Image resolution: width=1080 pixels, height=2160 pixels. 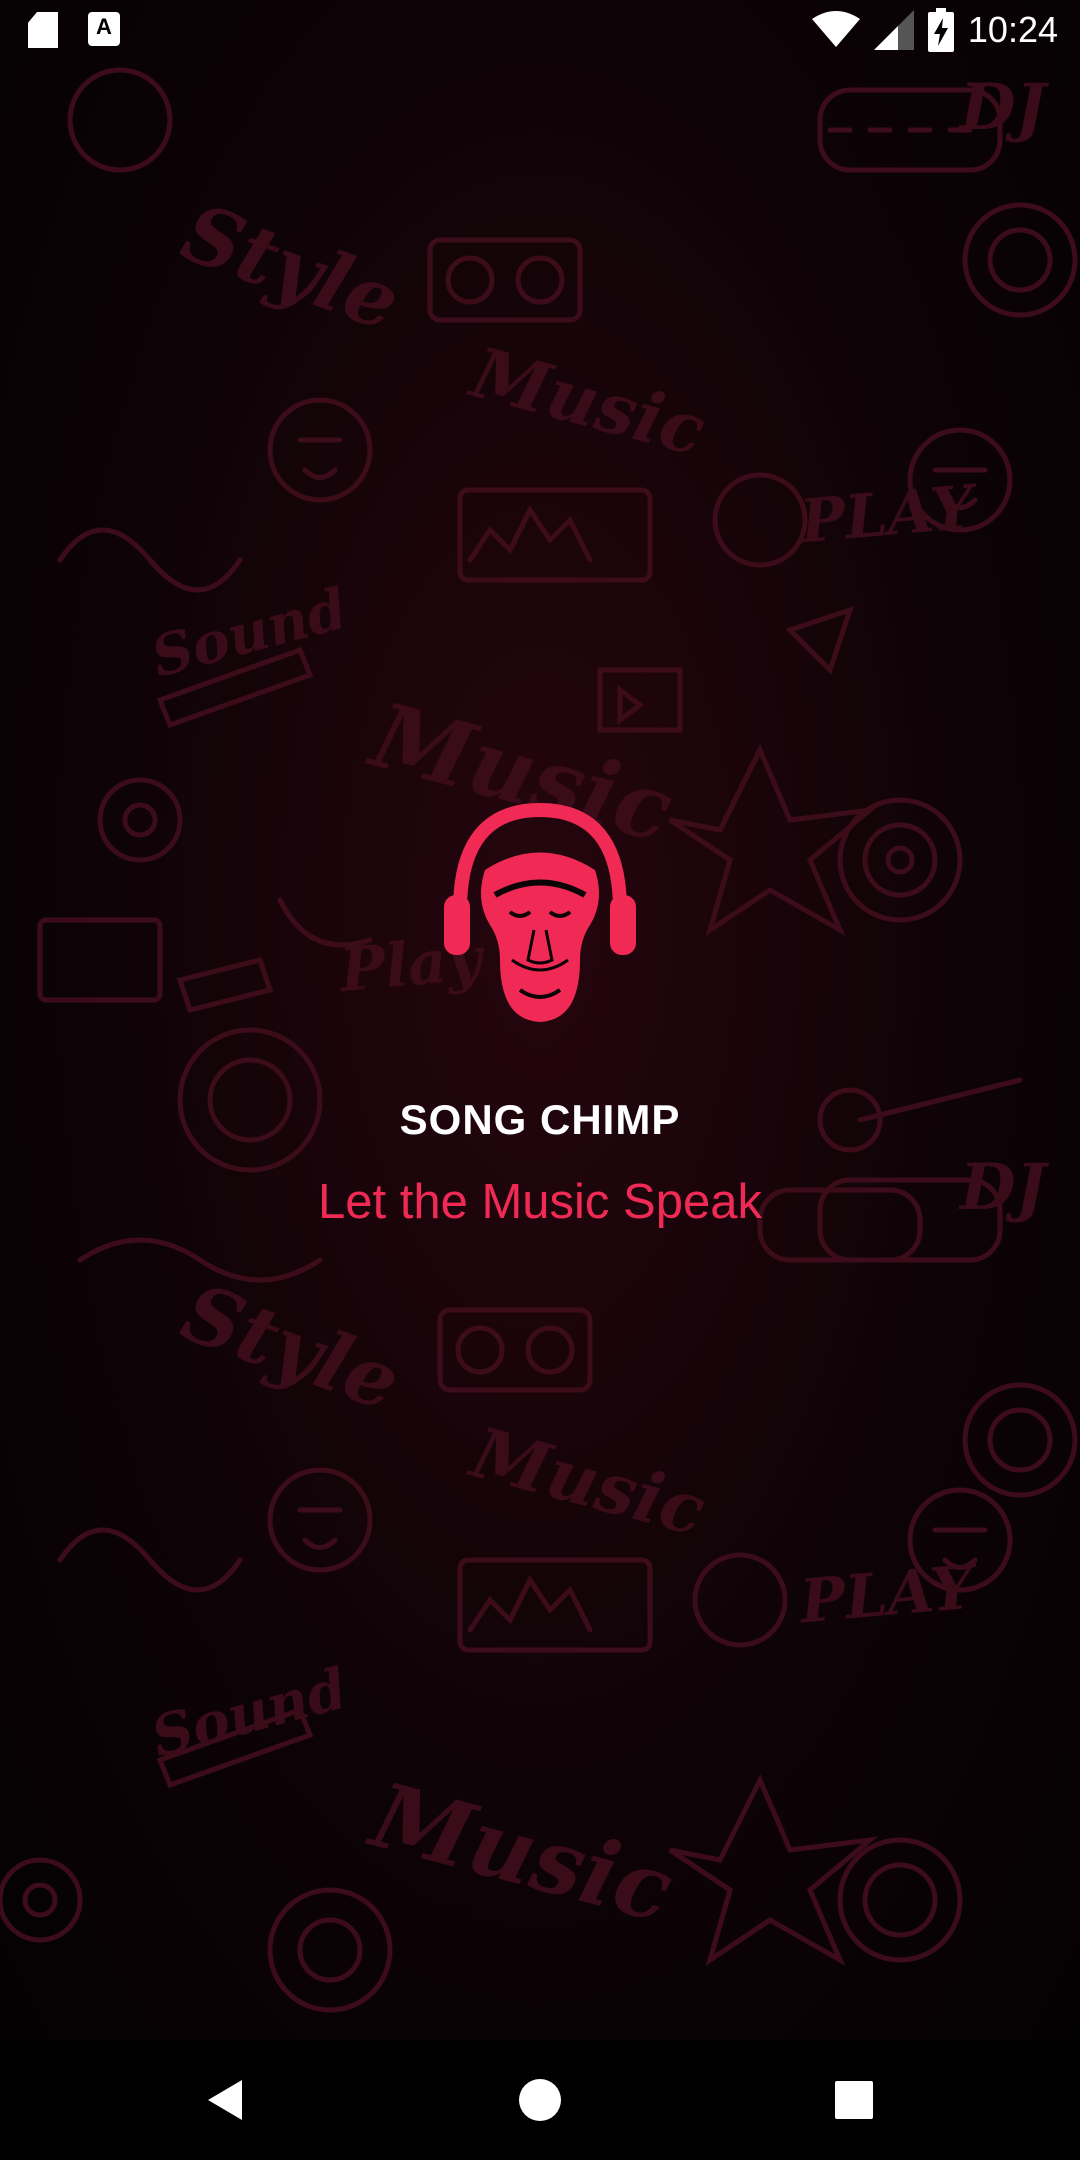 What do you see at coordinates (43, 30) in the screenshot?
I see `sd-card-icon` at bounding box center [43, 30].